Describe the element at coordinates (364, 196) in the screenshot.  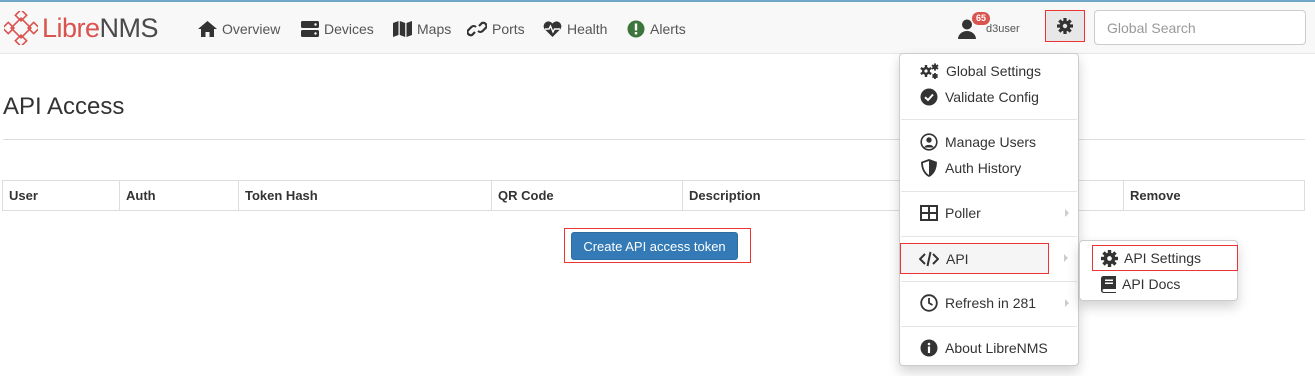
I see `column-header-token-hash: Token Hash` at that location.